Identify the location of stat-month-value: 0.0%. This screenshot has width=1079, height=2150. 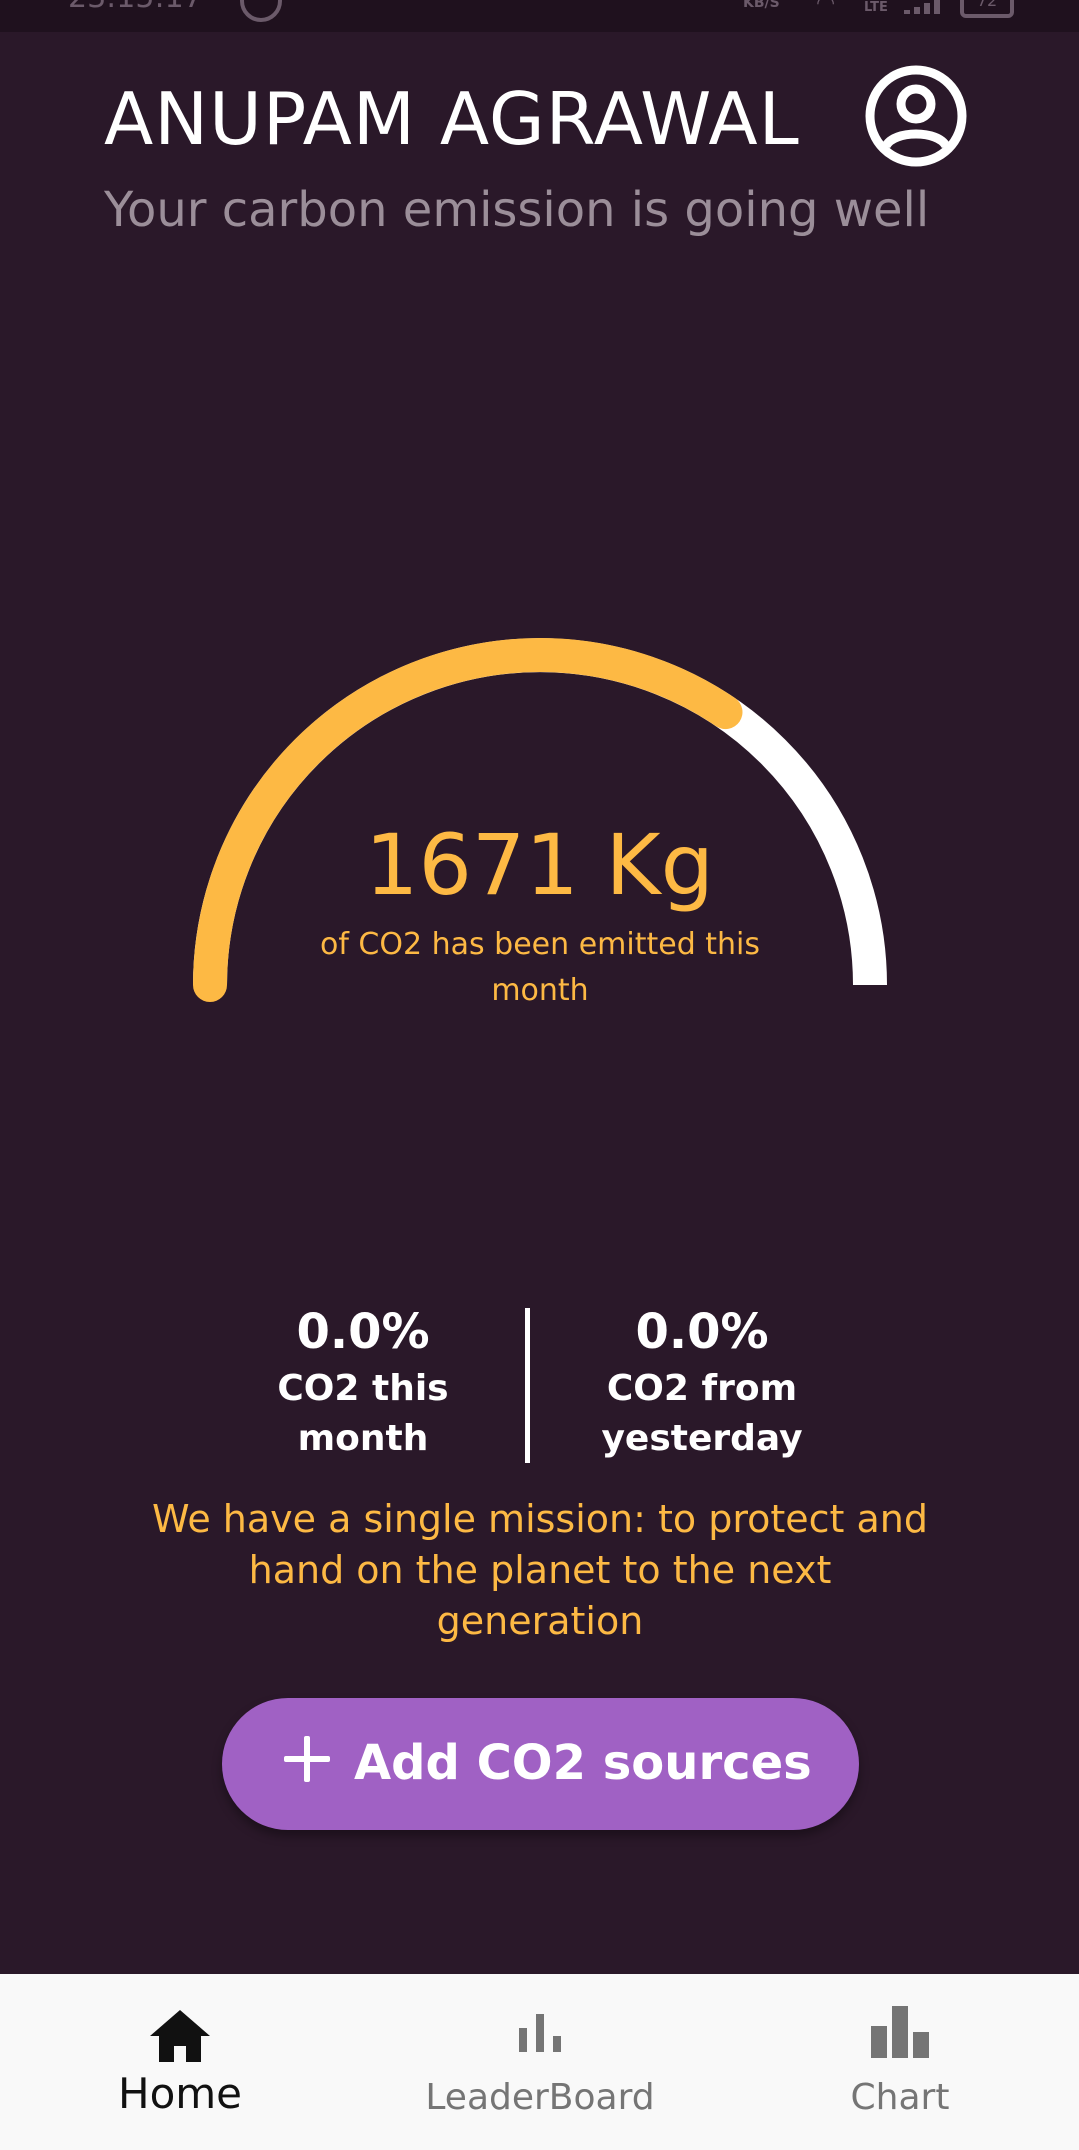
(363, 1332).